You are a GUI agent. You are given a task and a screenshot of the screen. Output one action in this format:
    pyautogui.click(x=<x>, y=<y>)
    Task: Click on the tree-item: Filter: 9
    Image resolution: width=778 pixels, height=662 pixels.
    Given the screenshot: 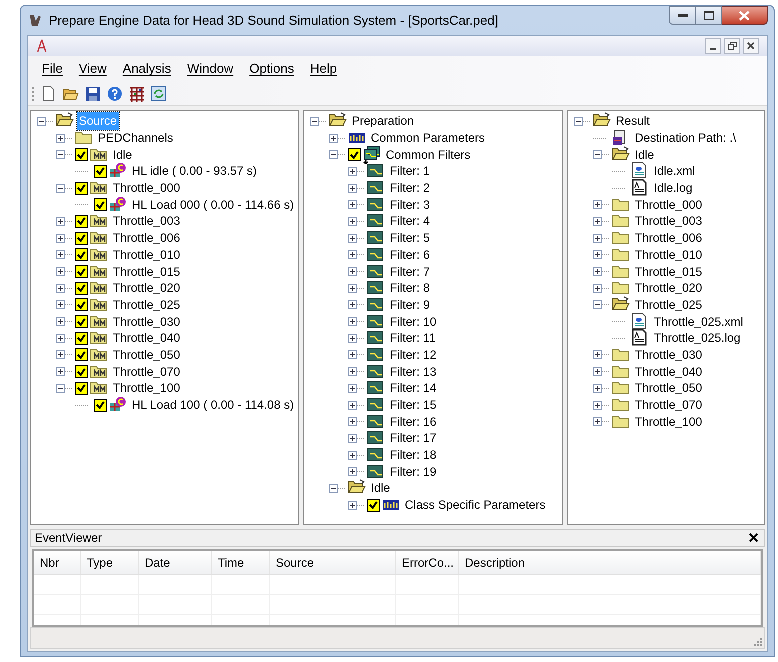 What is the action you would take?
    pyautogui.click(x=410, y=305)
    